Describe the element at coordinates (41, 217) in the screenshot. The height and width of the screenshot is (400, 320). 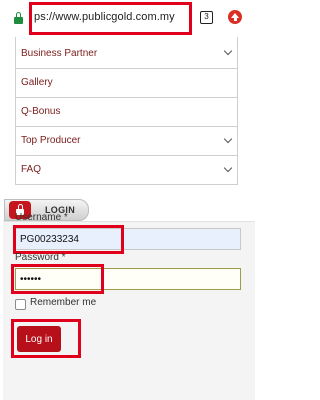
I see `username-label: Username *` at that location.